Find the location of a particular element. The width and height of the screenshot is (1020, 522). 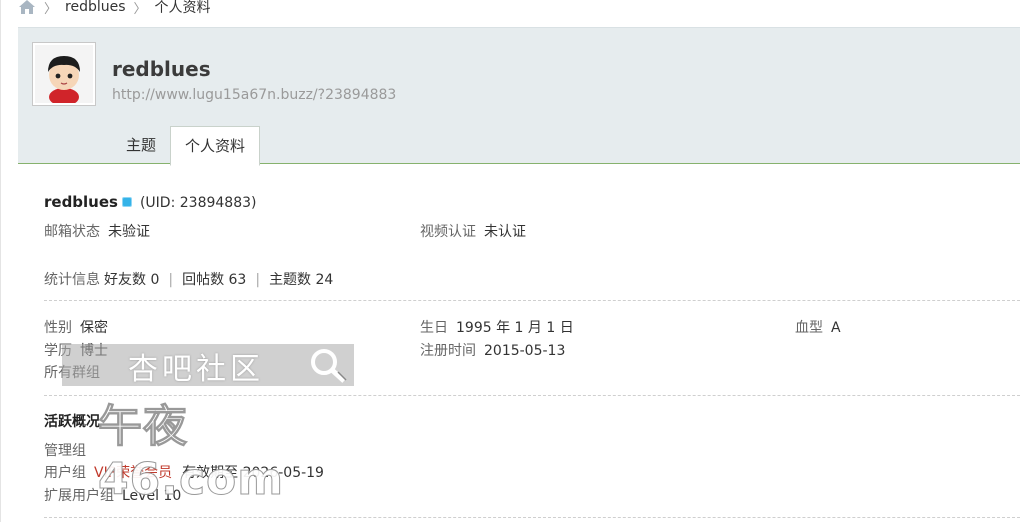

uid-line: redblues (UID: 23894883) is located at coordinates (150, 202).